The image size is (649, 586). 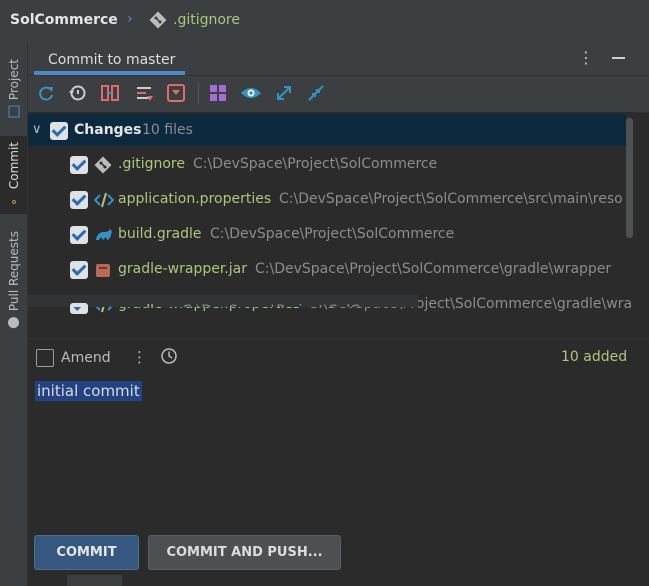 I want to click on breadcrumb-file: .gitignore, so click(x=206, y=20).